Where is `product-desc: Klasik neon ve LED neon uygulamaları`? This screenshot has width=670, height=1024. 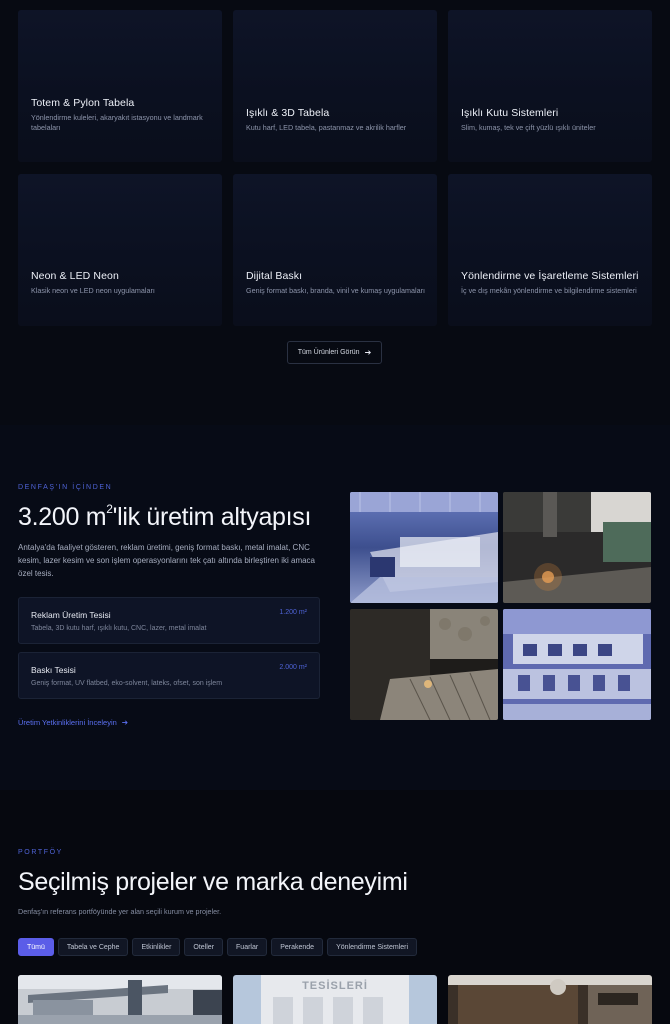 product-desc: Klasik neon ve LED neon uygulamaları is located at coordinates (93, 290).